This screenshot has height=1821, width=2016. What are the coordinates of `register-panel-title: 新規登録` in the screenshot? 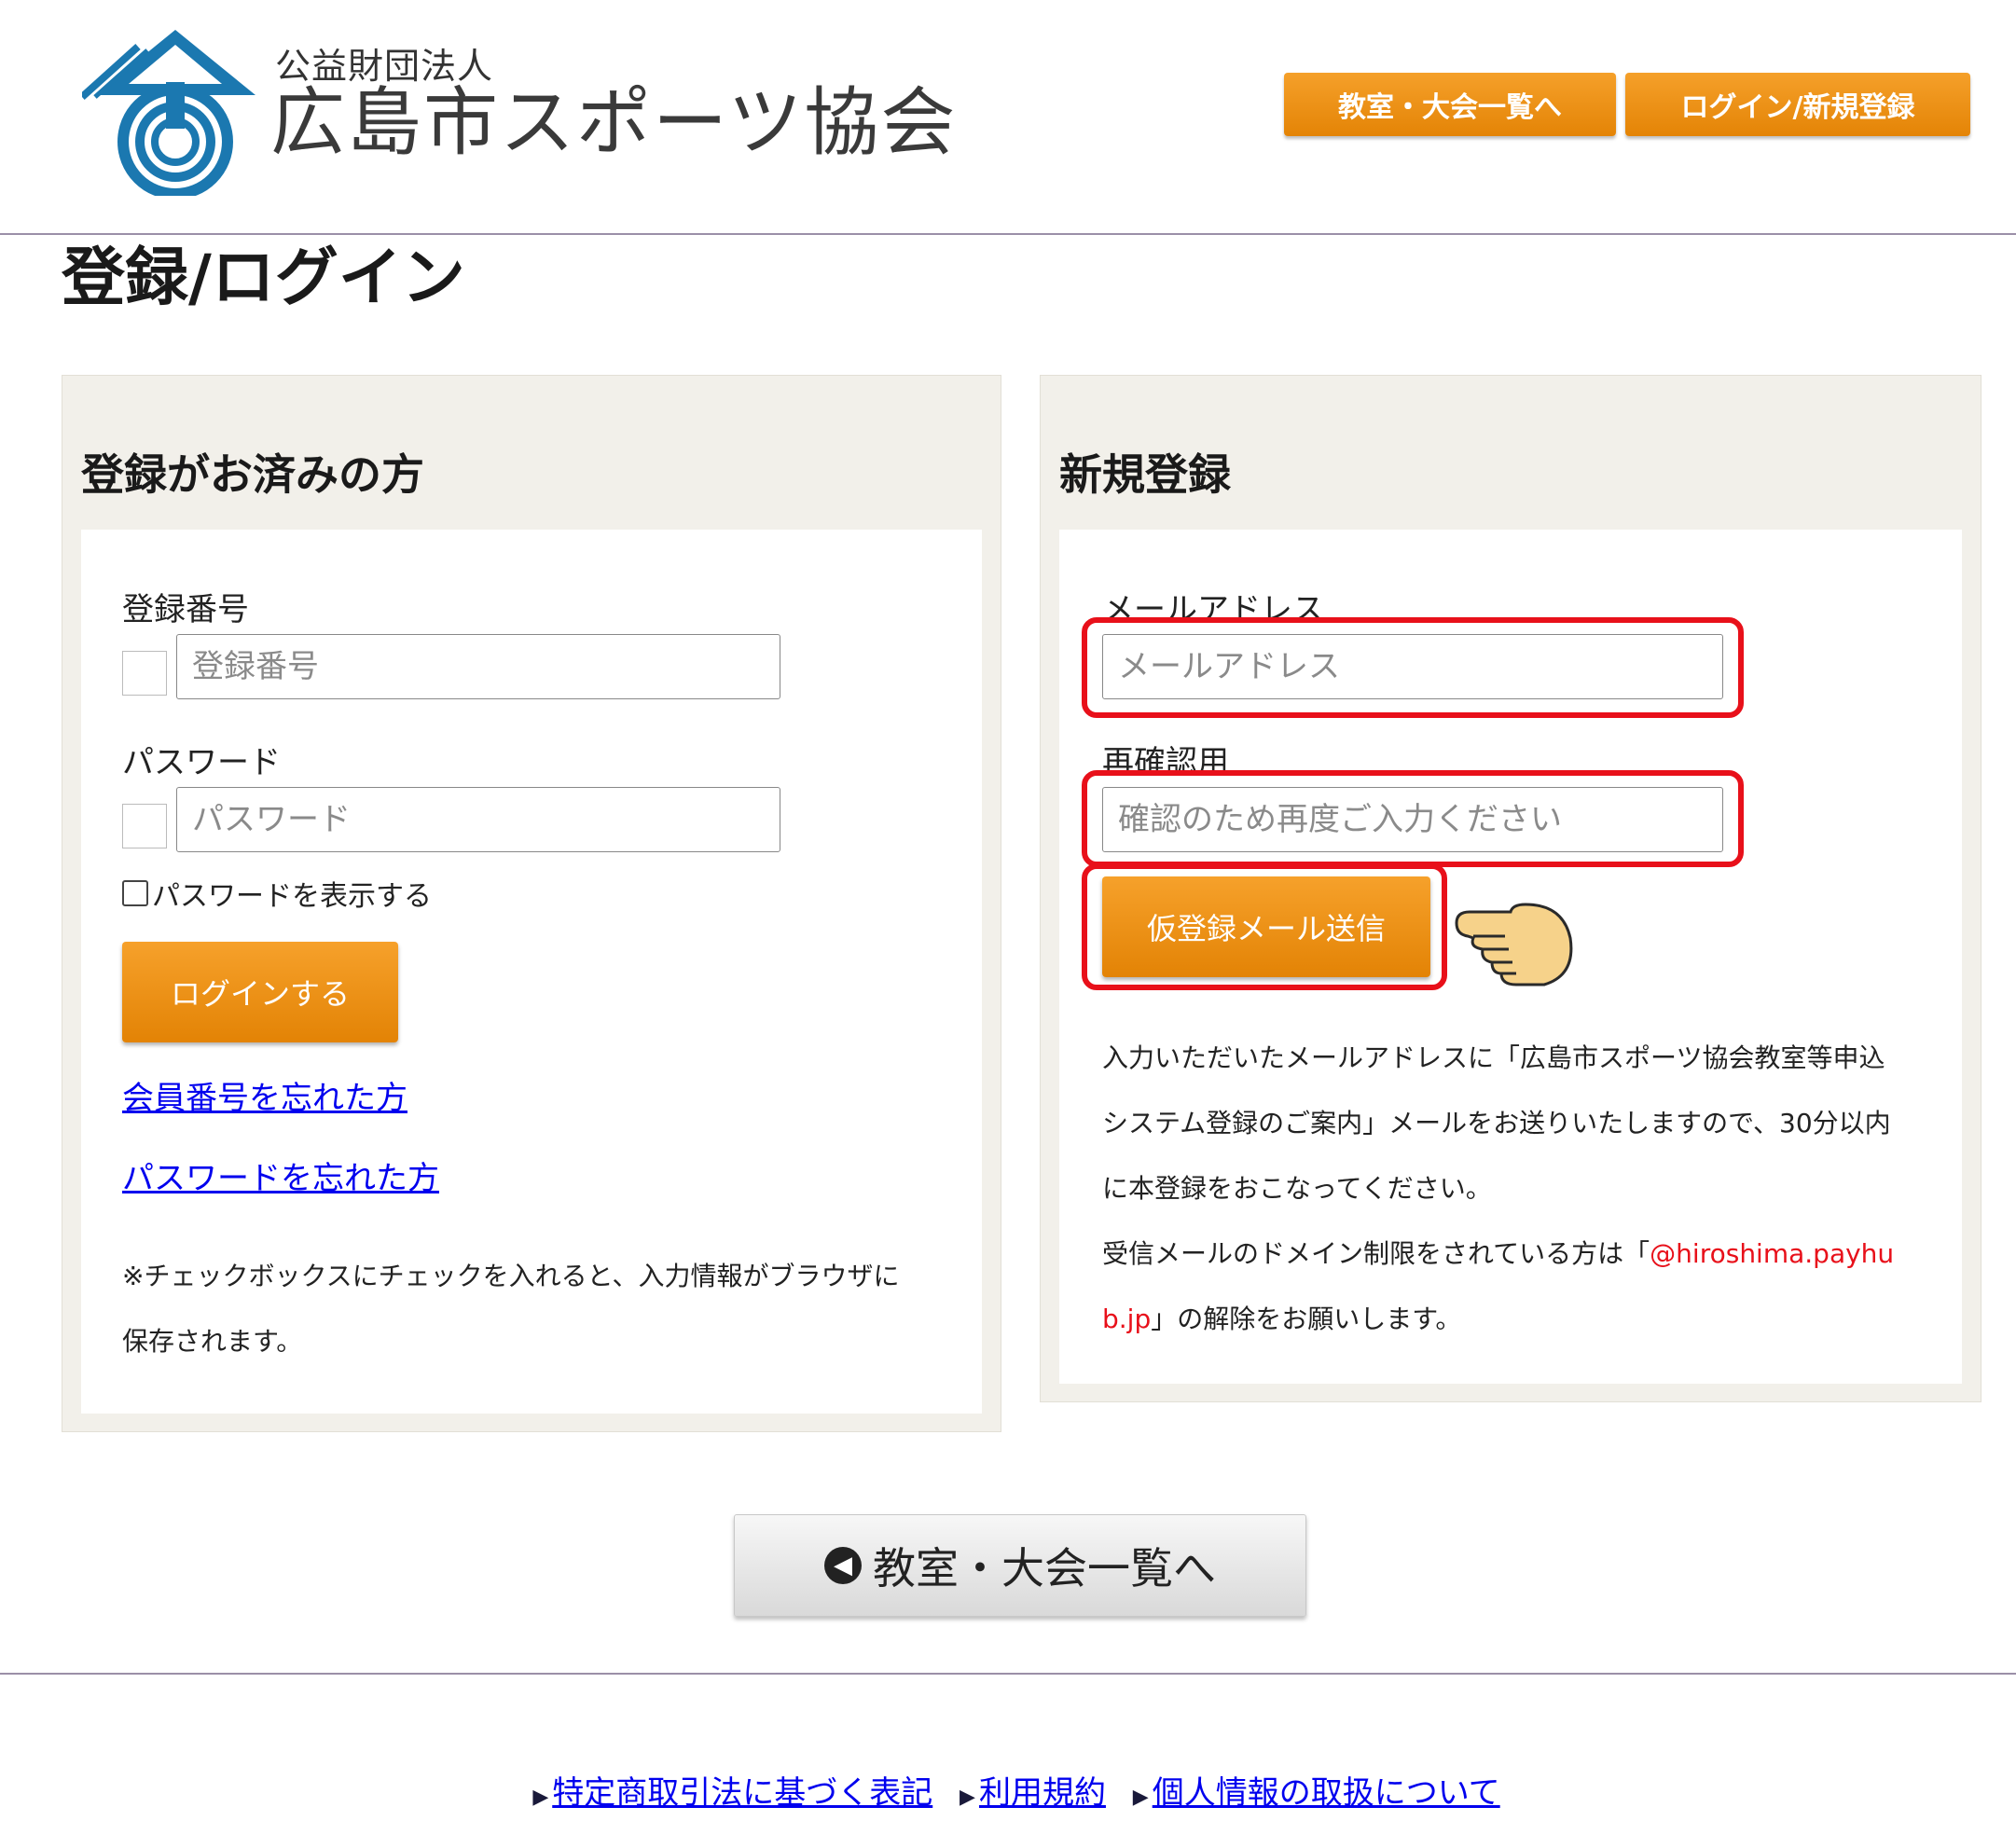 It's located at (1145, 475).